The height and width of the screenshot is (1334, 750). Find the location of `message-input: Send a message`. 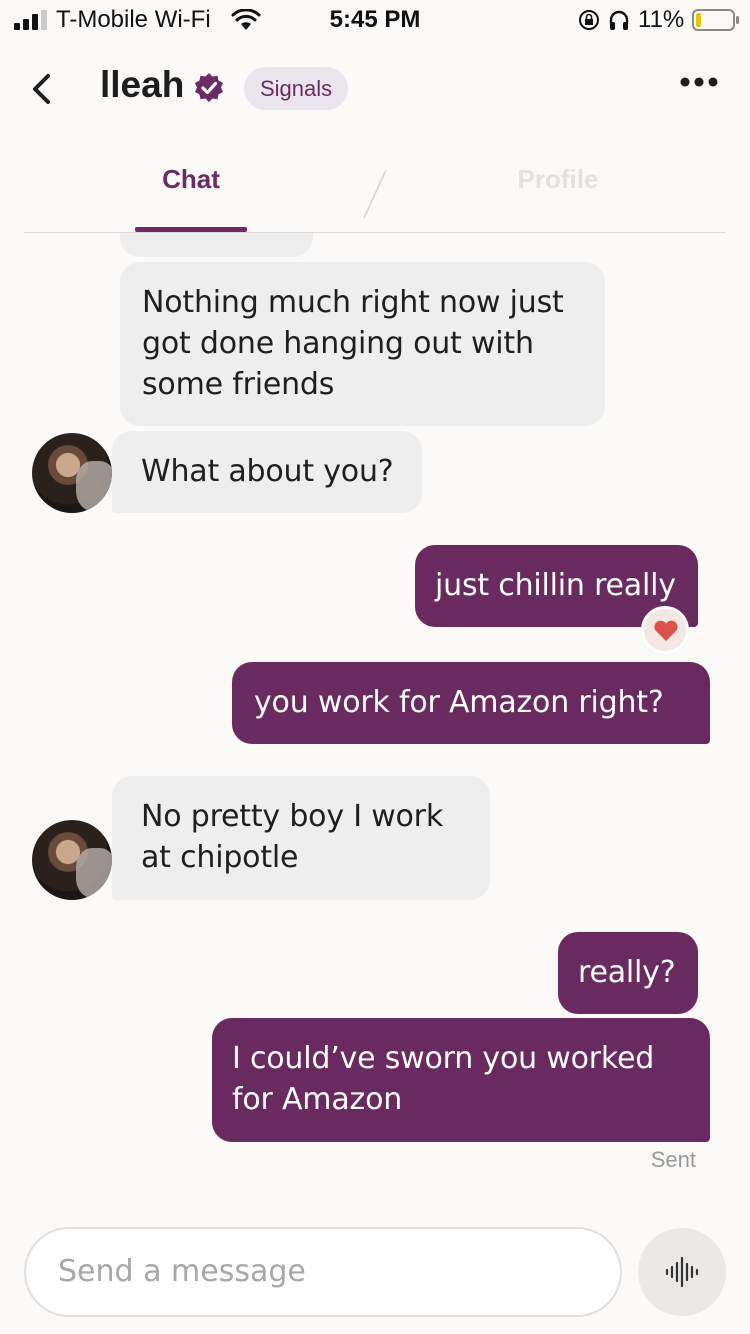

message-input: Send a message is located at coordinates (323, 1272).